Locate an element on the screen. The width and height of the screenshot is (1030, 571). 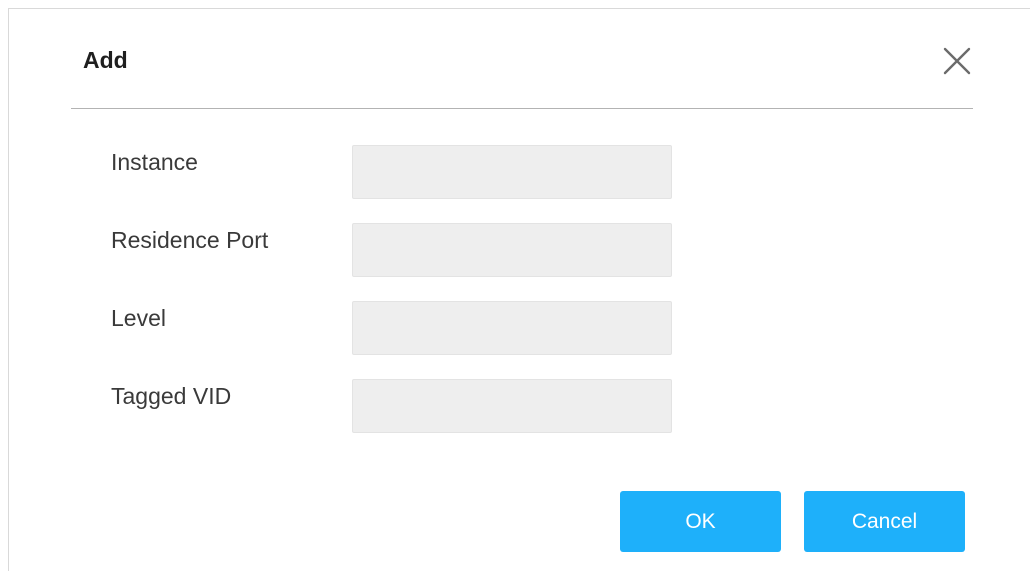
form-row-residence-port: Residence Port is located at coordinates (519, 250).